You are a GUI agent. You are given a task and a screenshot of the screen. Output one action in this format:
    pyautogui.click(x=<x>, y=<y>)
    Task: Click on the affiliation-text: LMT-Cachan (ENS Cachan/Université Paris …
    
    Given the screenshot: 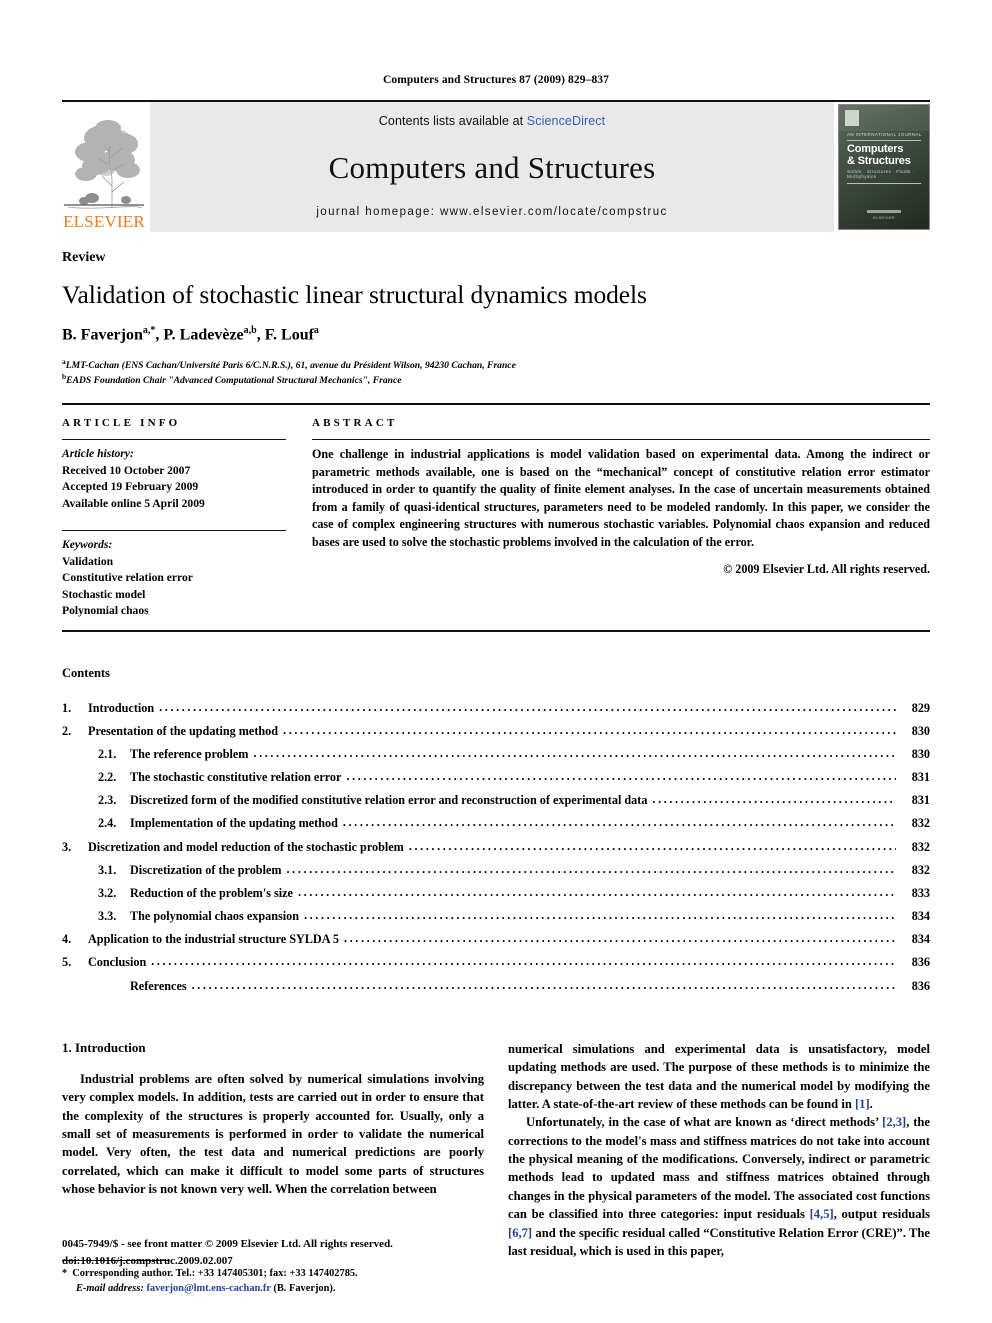 What is the action you would take?
    pyautogui.click(x=290, y=365)
    